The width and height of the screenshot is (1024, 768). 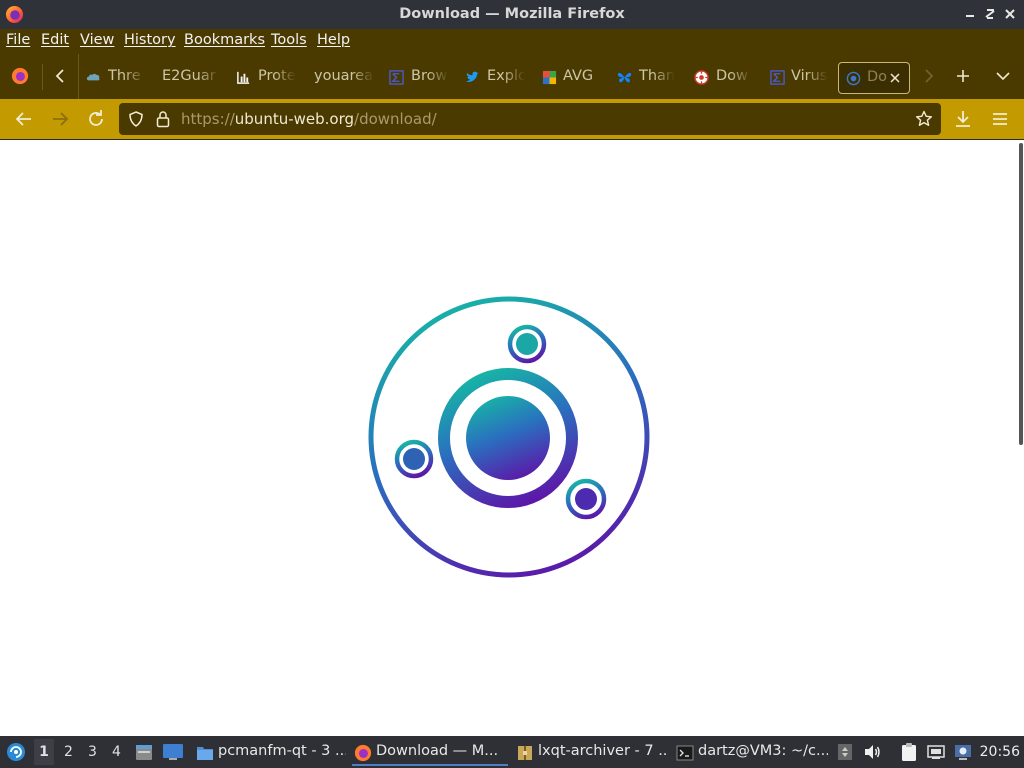 I want to click on menu-history: History, so click(x=150, y=40).